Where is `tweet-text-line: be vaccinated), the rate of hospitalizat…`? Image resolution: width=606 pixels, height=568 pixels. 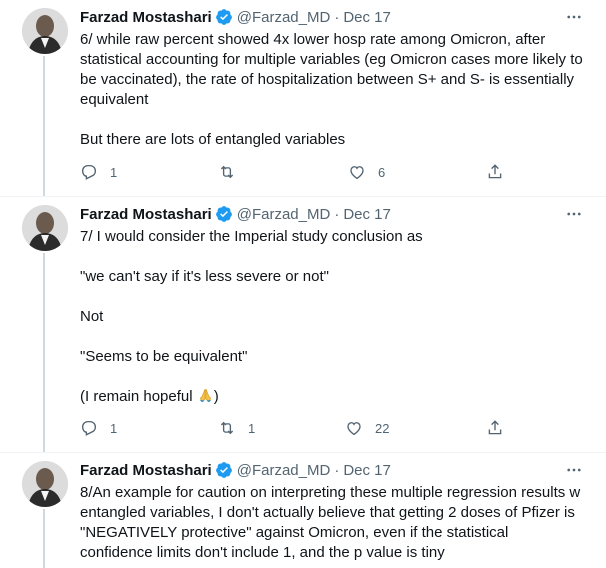 tweet-text-line: be vaccinated), the rate of hospitalizat… is located at coordinates (327, 79).